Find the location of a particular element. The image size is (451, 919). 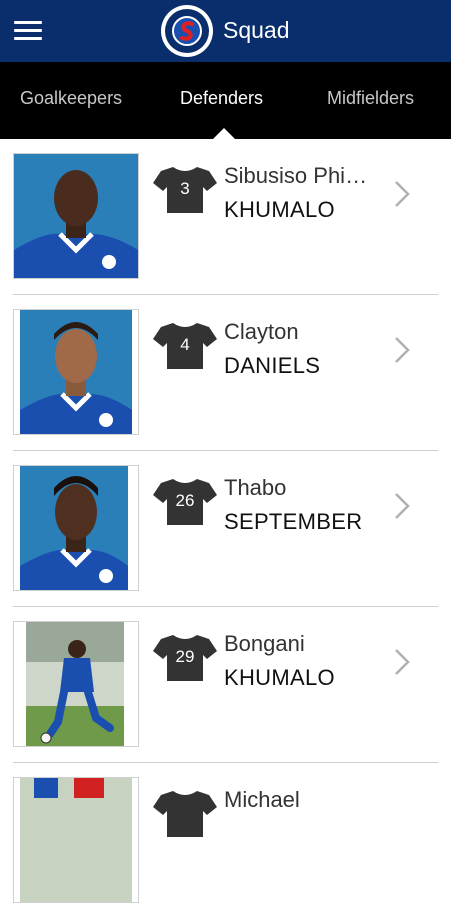

player-first-name: Thabo is located at coordinates (255, 487).